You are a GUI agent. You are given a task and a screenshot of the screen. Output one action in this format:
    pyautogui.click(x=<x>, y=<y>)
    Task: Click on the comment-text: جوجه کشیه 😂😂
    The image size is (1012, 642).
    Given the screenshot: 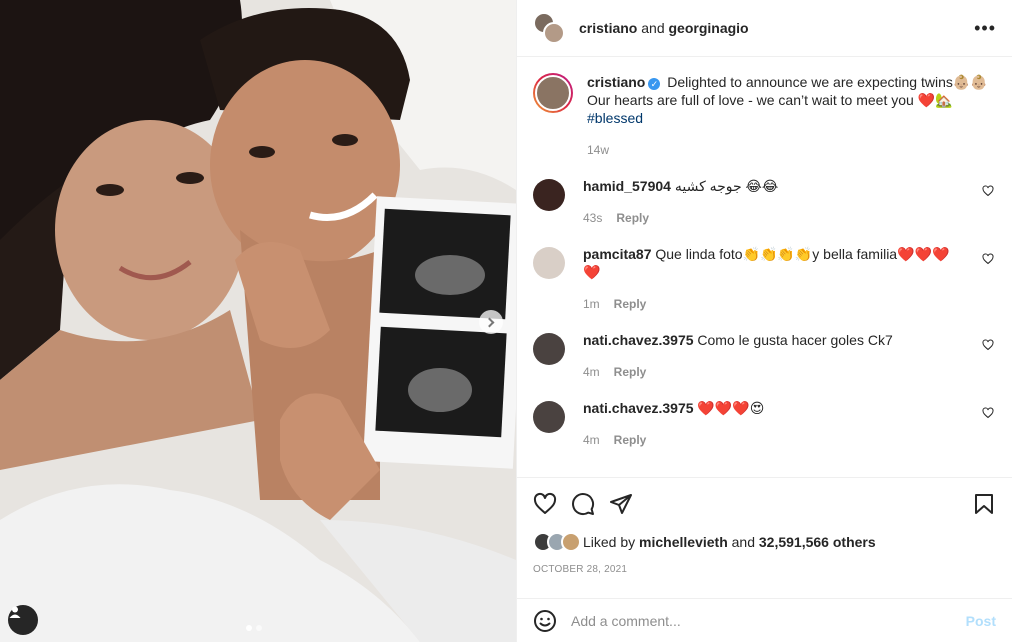 What is the action you would take?
    pyautogui.click(x=726, y=186)
    